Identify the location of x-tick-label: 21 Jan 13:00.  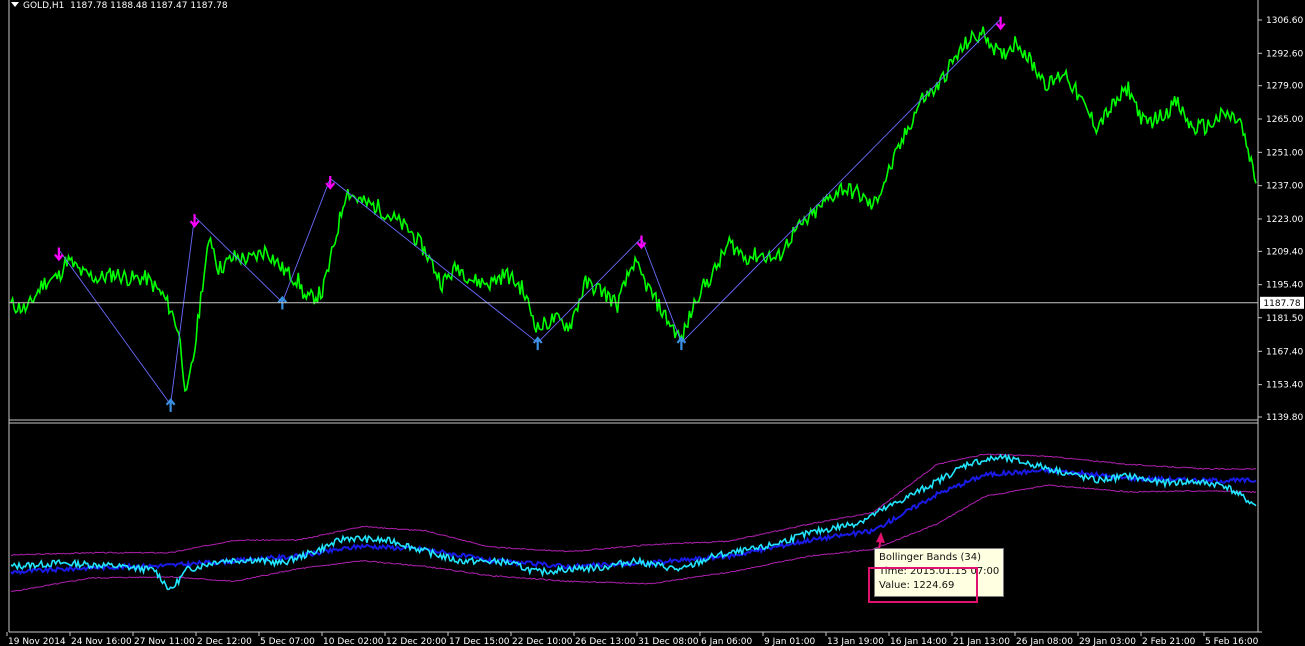
(981, 641).